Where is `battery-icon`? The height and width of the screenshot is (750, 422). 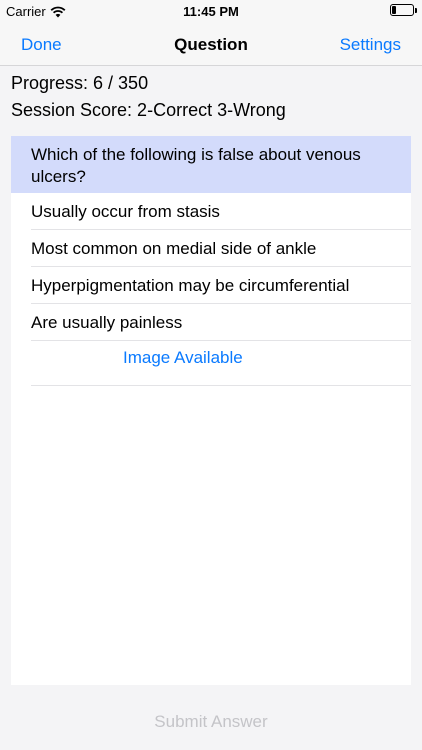 battery-icon is located at coordinates (403, 10).